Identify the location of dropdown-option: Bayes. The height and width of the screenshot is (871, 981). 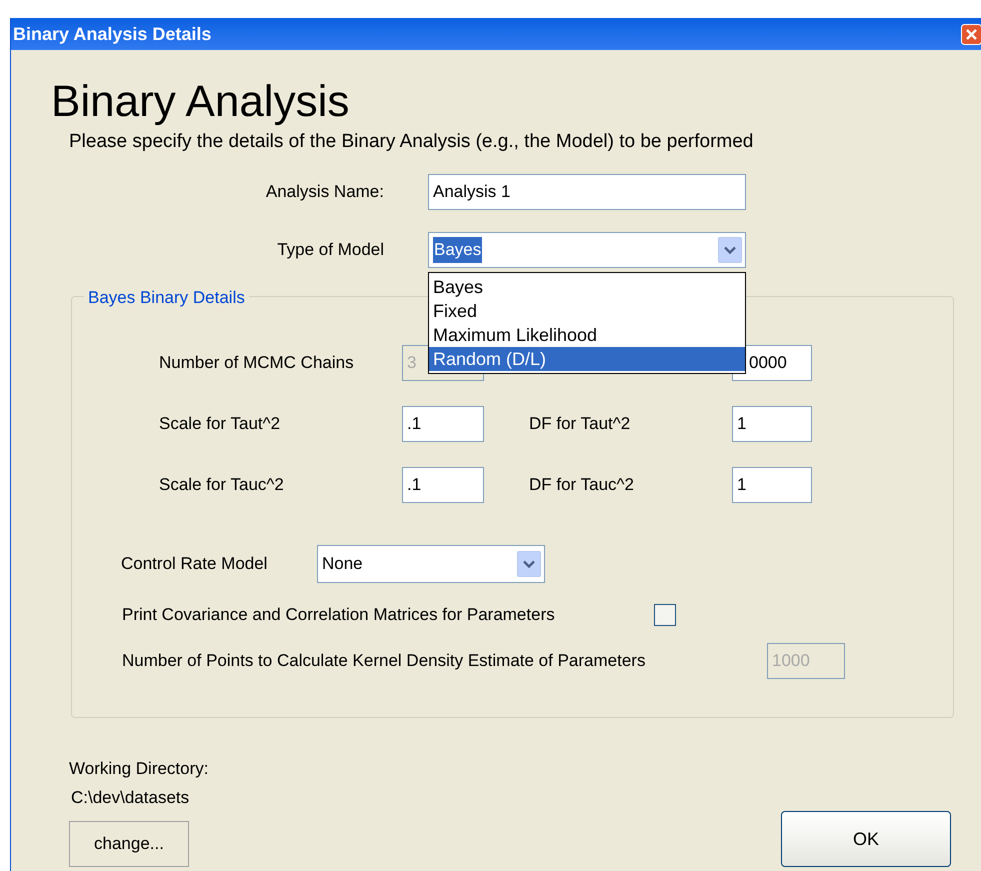
(587, 287).